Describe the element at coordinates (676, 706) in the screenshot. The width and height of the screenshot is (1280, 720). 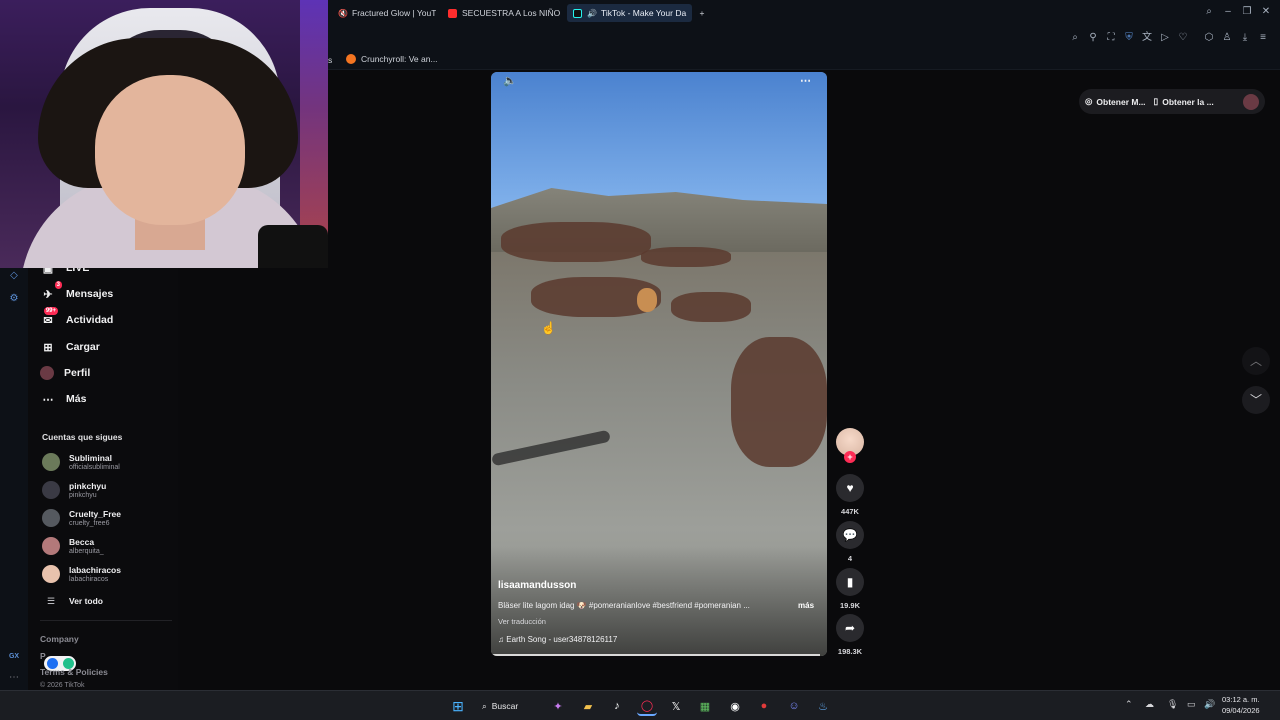
I see `x-icon: 𝕏` at that location.